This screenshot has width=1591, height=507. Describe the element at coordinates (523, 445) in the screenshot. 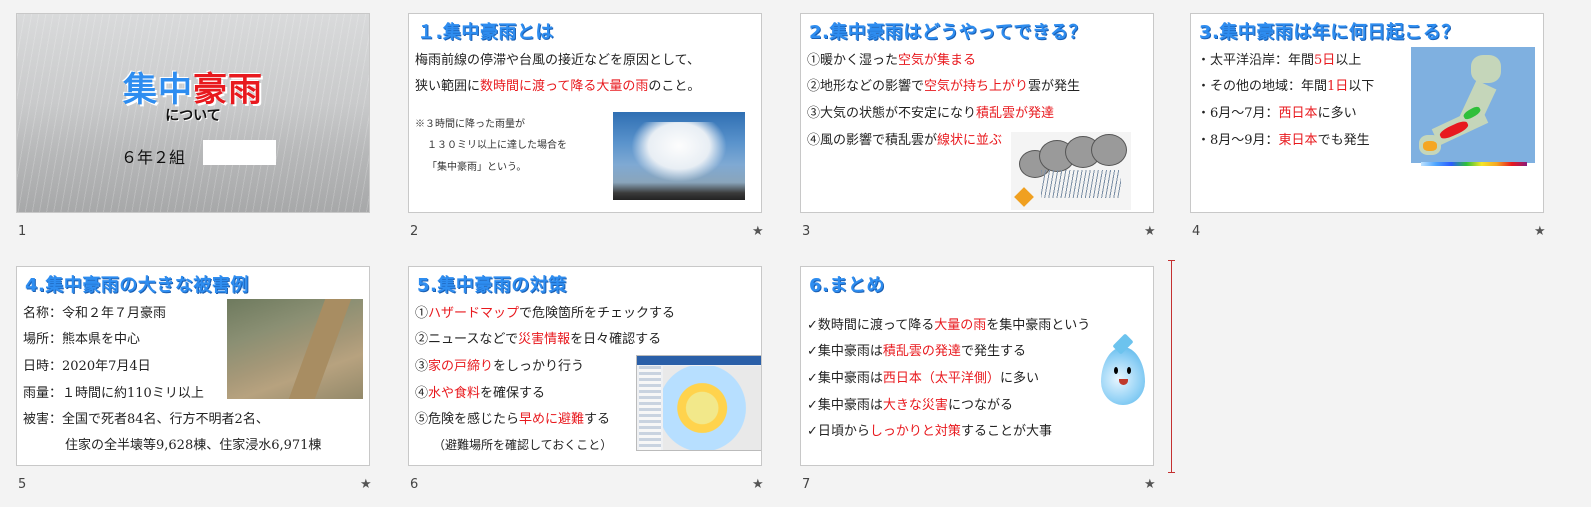

I see `text-line: （避難場所を確認しておくこと）` at that location.